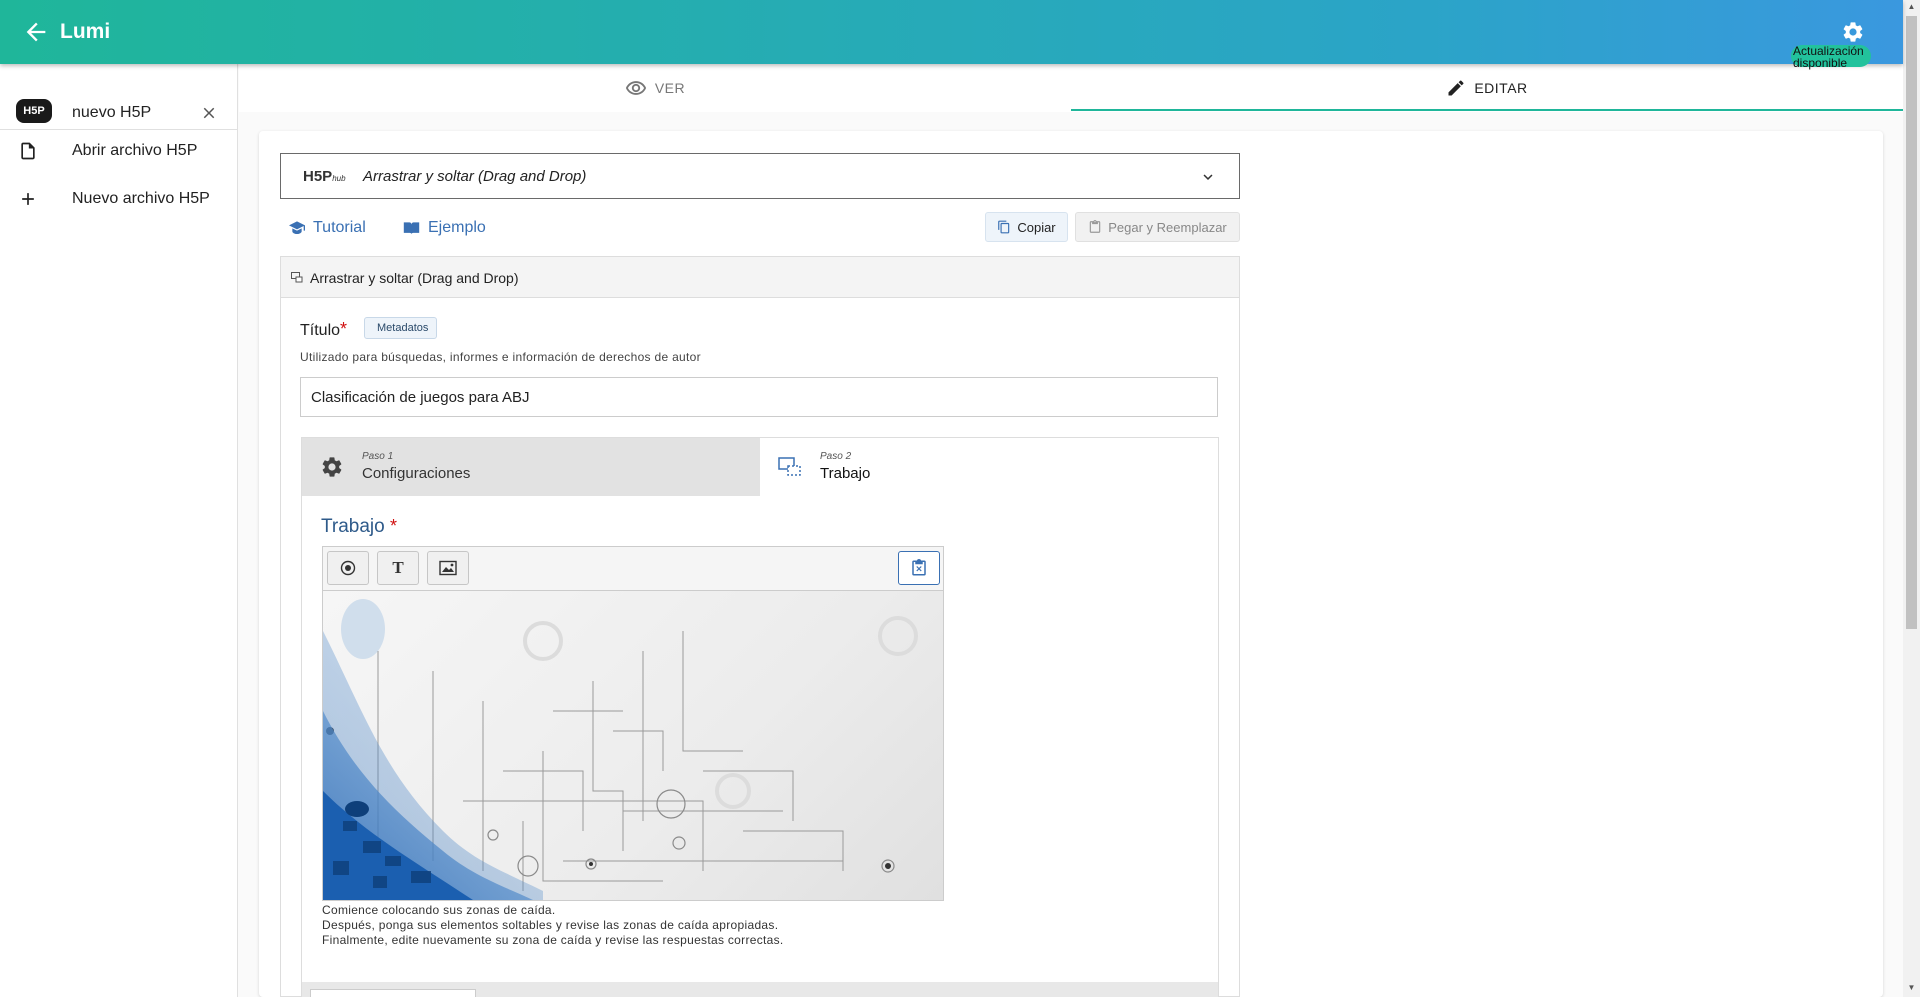 The width and height of the screenshot is (1920, 997). What do you see at coordinates (1831, 57) in the screenshot?
I see `update-available-badge: Actualización disponible` at bounding box center [1831, 57].